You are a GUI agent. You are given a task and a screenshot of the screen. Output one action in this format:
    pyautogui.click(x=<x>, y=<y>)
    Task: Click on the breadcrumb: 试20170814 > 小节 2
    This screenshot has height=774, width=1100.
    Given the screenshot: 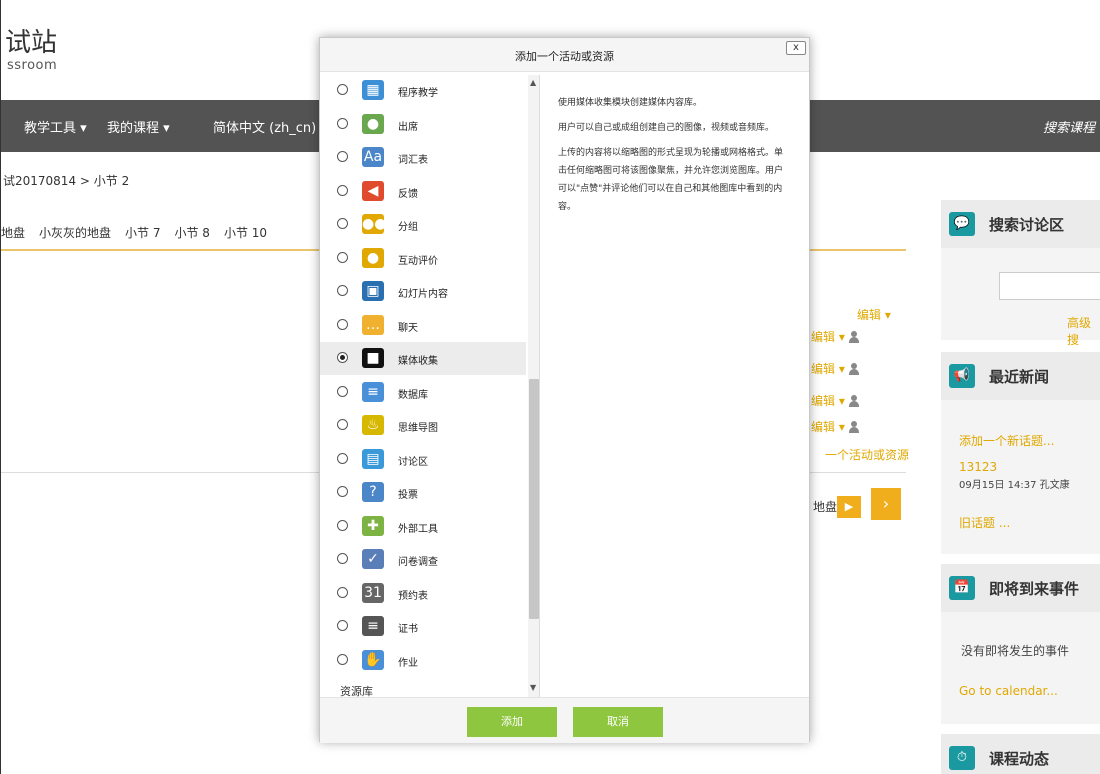 What is the action you would take?
    pyautogui.click(x=66, y=180)
    